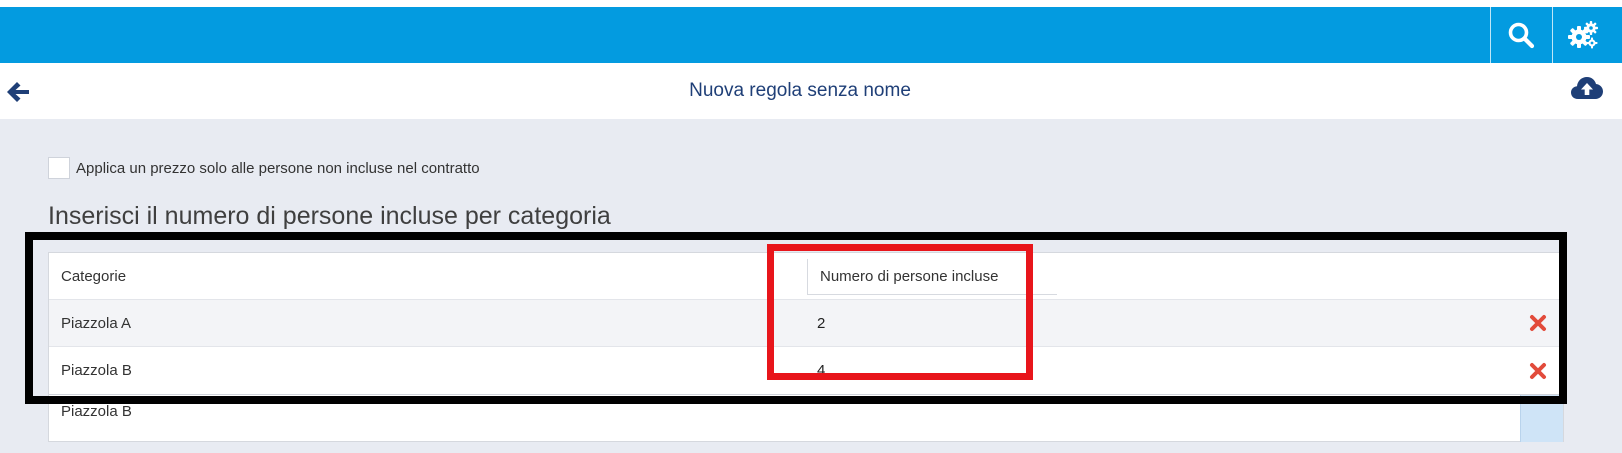 The height and width of the screenshot is (453, 1622). I want to click on upload-button, so click(1587, 89).